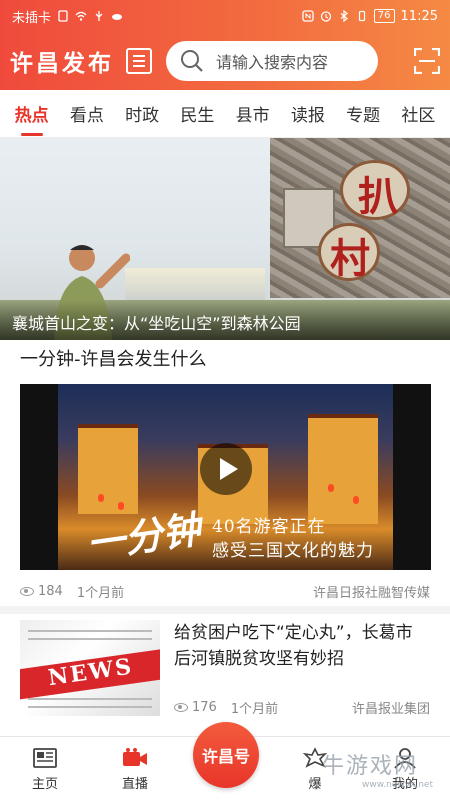 The height and width of the screenshot is (800, 450). What do you see at coordinates (197, 113) in the screenshot?
I see `tab-livelihood: 民生` at bounding box center [197, 113].